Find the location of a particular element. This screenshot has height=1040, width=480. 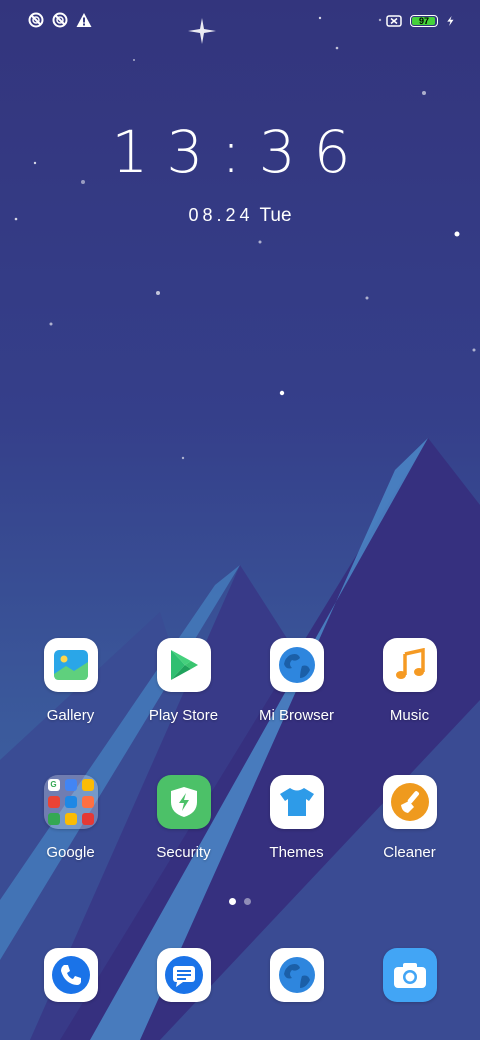

gallery-icon is located at coordinates (70, 665).